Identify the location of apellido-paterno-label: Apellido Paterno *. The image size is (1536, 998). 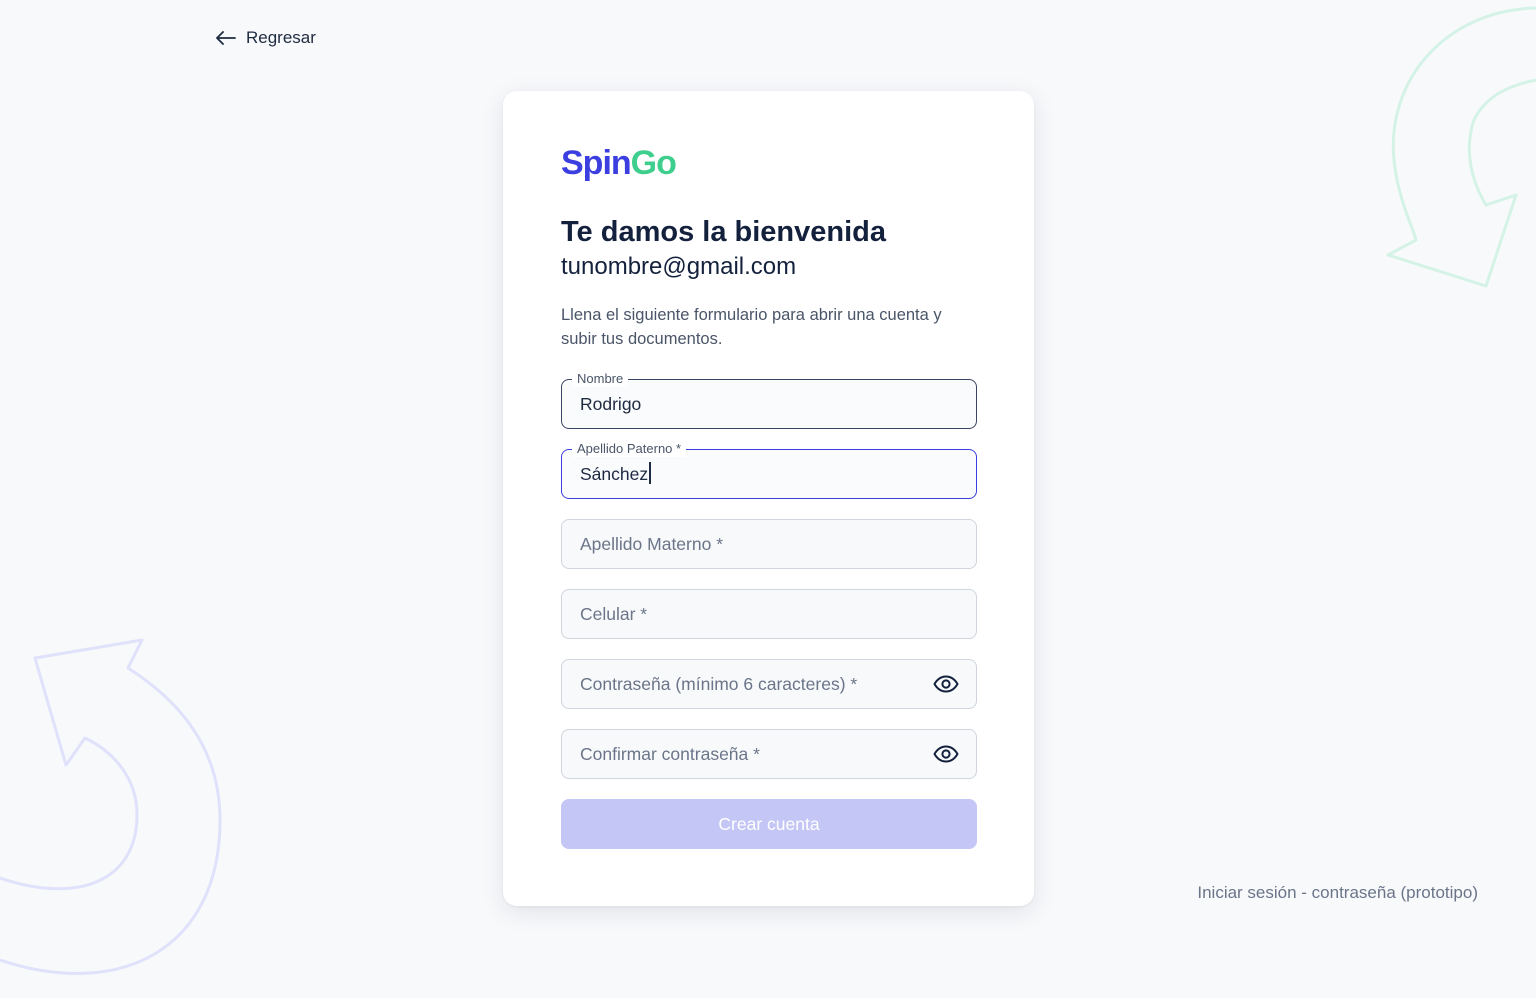
(629, 449).